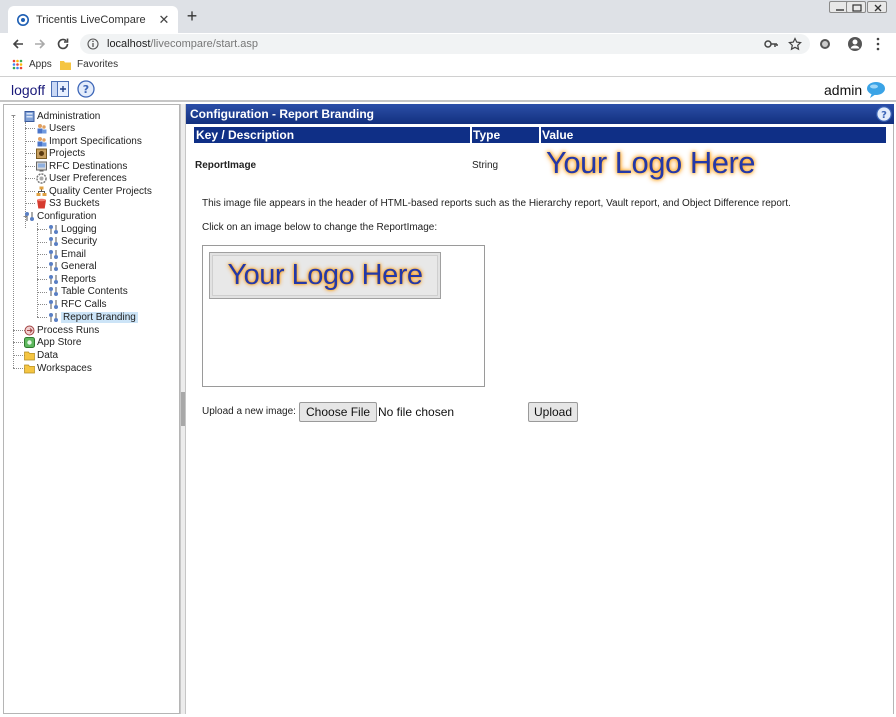  I want to click on setting-value-logo: Your Logo Here, so click(651, 162).